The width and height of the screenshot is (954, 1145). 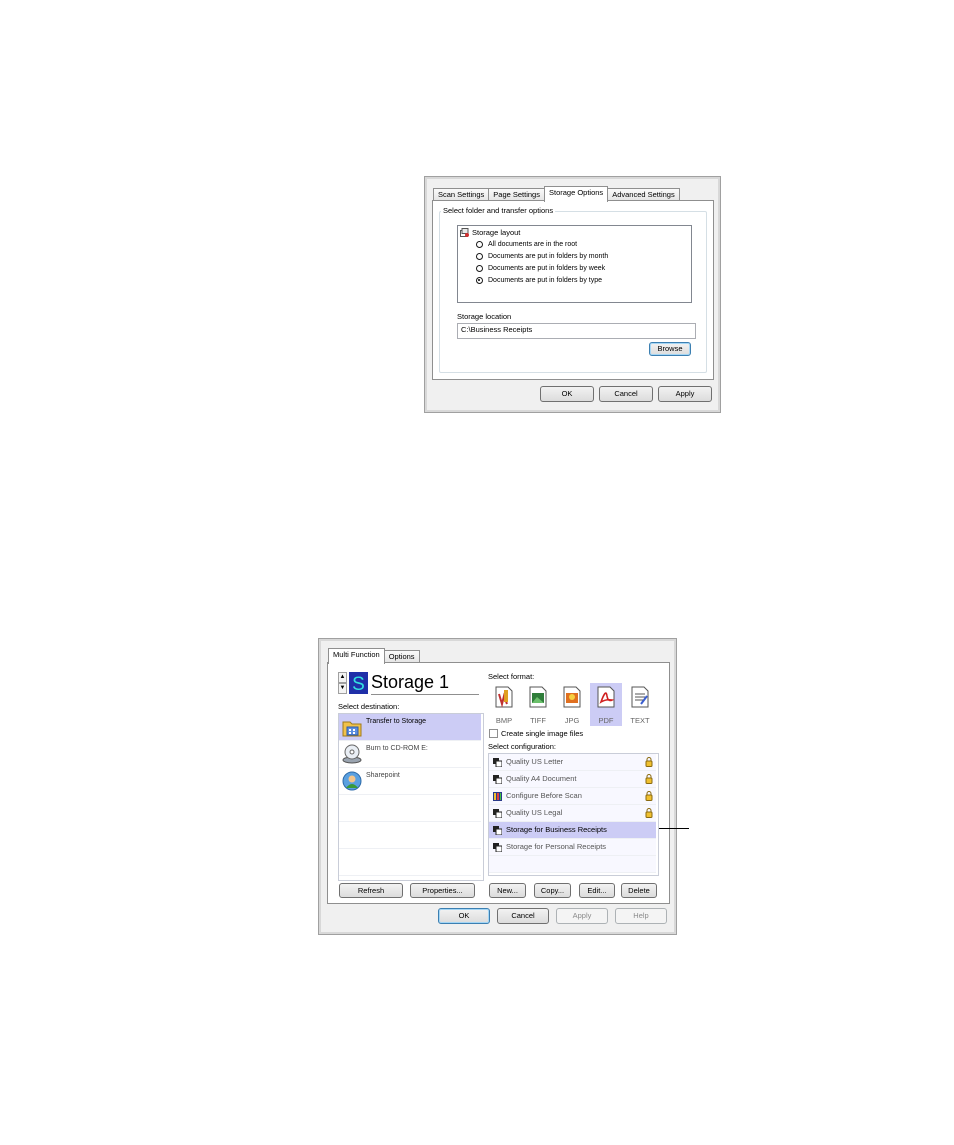 I want to click on config-item-quality-us-legal: Quality US Legal, so click(x=572, y=813).